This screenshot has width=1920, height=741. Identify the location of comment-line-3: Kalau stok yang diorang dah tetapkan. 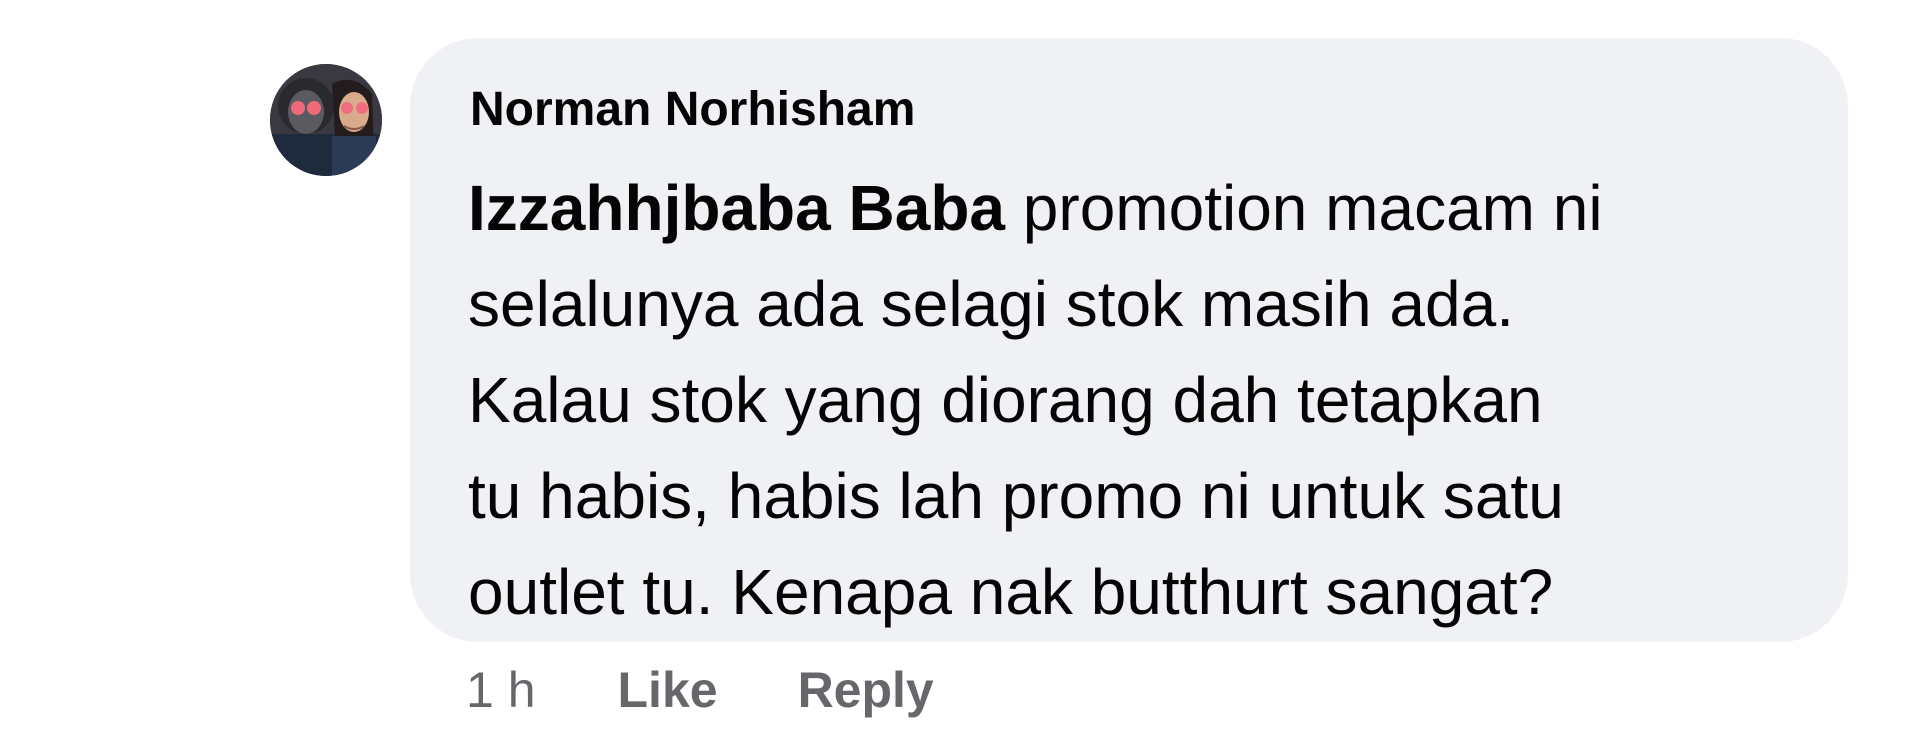
(1005, 400).